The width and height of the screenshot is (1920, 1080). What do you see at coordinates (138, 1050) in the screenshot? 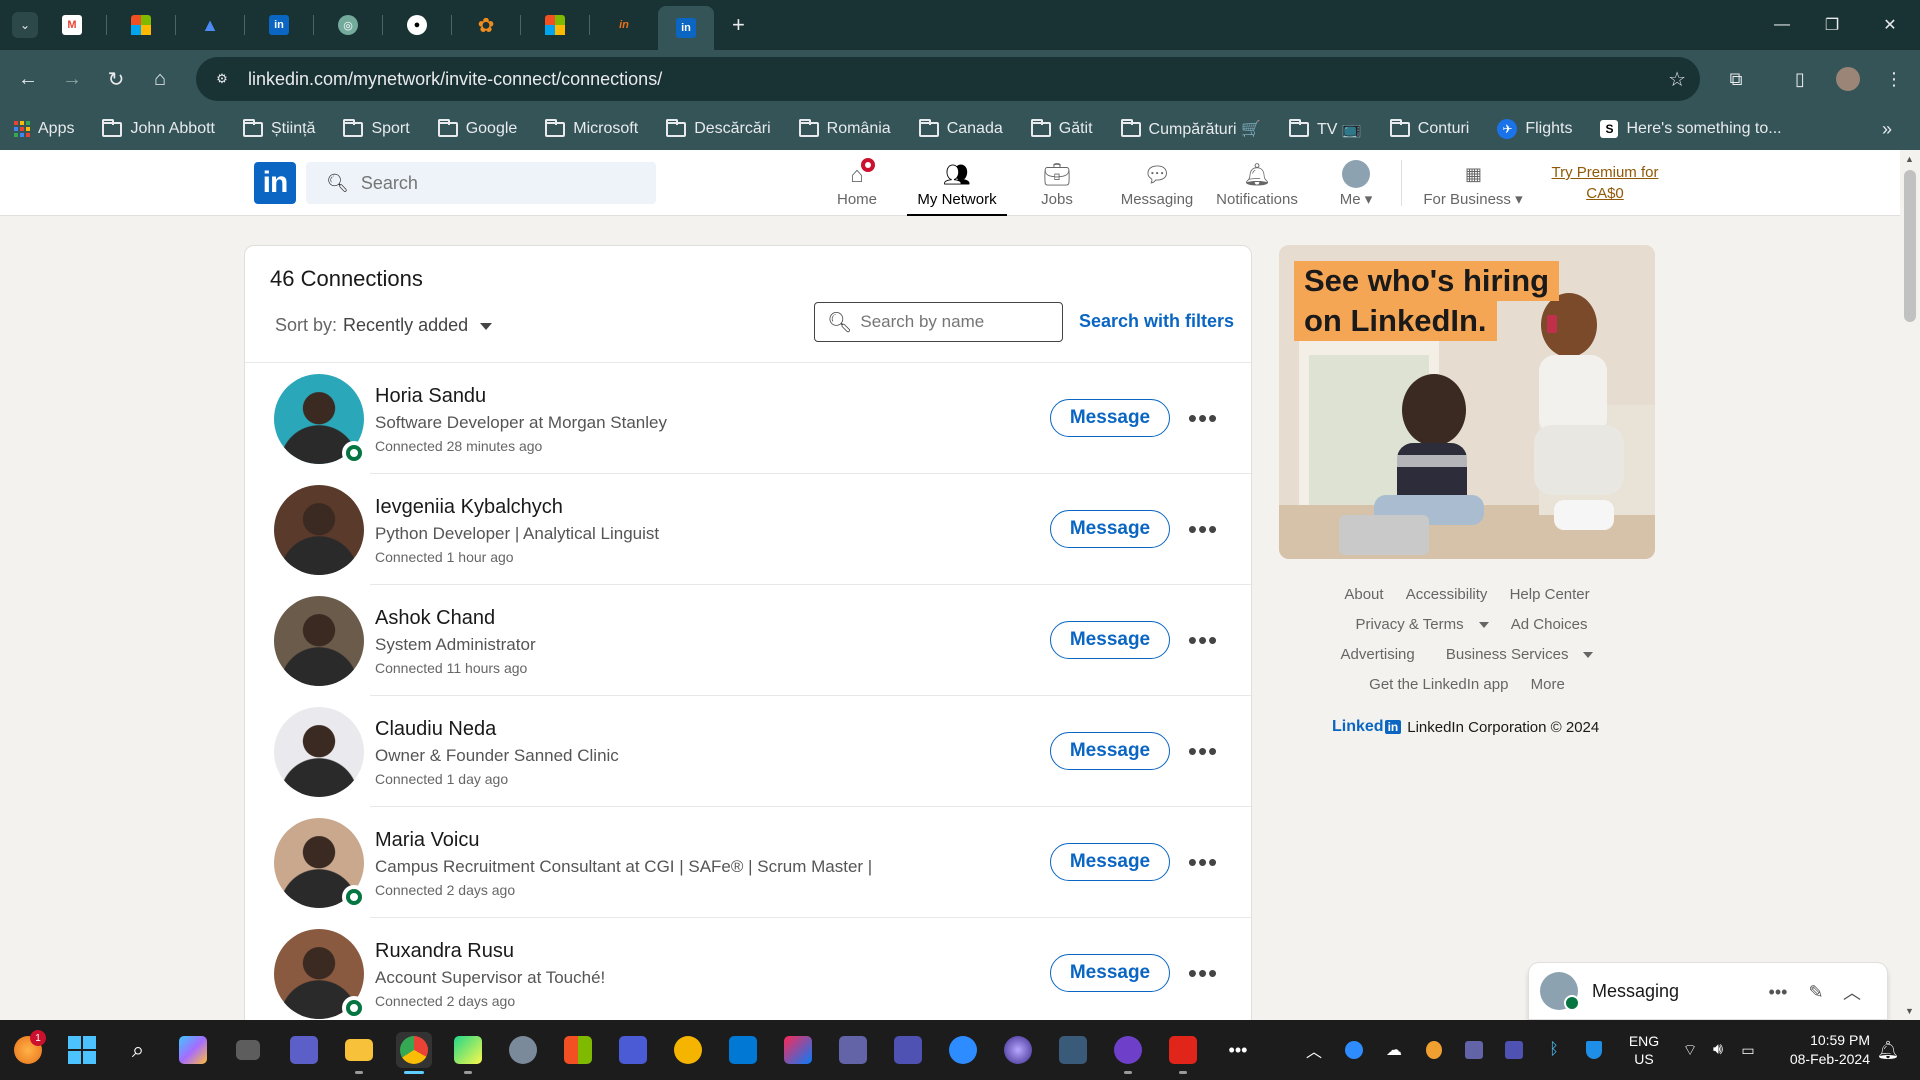
I see `search-icon: ⌕` at bounding box center [138, 1050].